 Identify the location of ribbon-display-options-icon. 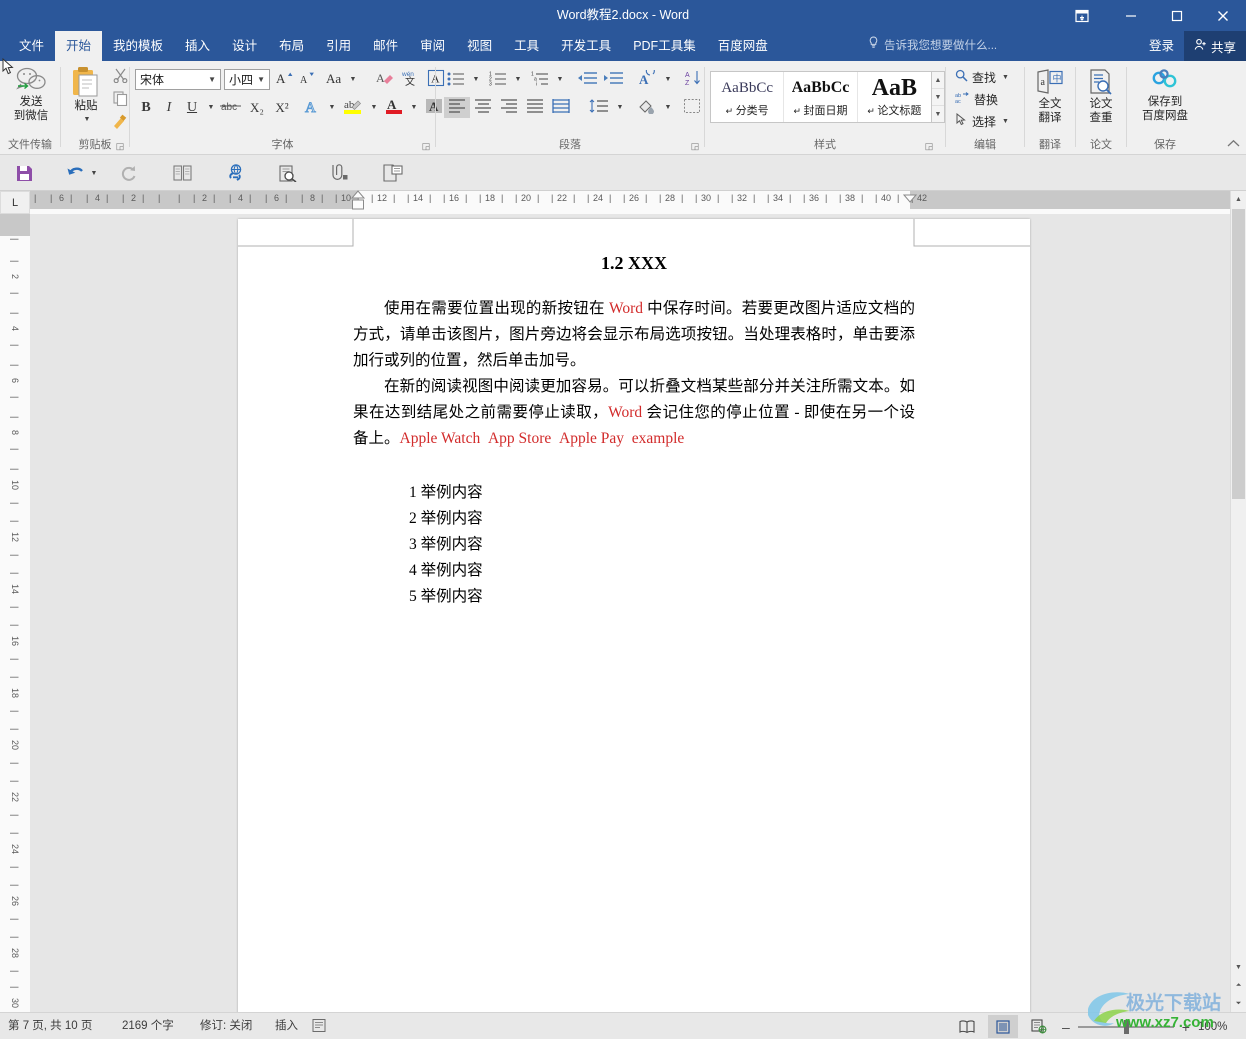
(1082, 15).